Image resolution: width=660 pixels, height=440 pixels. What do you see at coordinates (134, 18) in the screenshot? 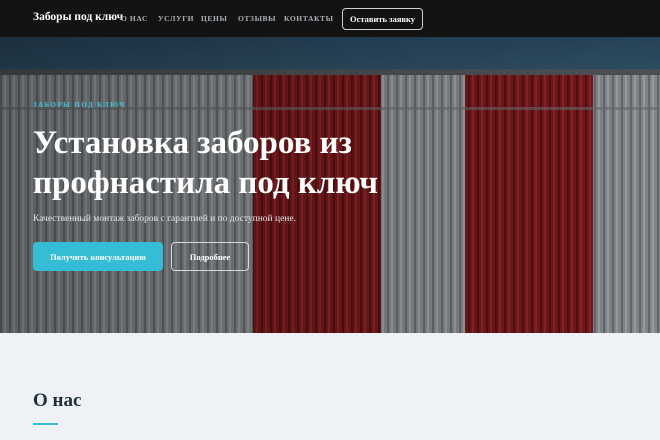
I see `nav-link-about: О НАС` at bounding box center [134, 18].